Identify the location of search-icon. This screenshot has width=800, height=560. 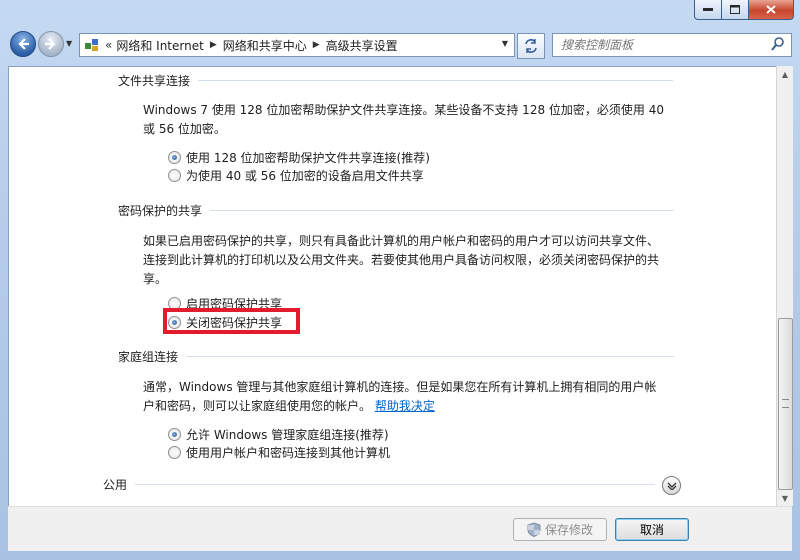
(778, 45).